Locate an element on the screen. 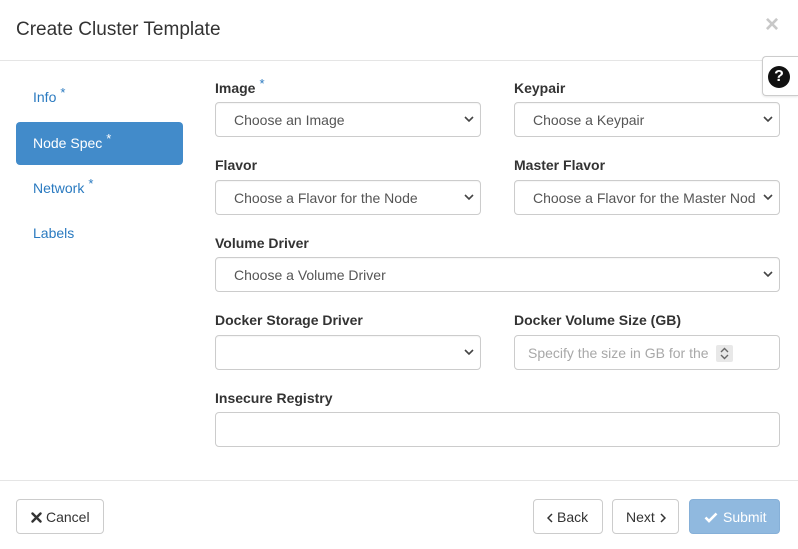 The width and height of the screenshot is (798, 549). docker-volume-size-label: Docker Volume Size (GB) is located at coordinates (598, 320).